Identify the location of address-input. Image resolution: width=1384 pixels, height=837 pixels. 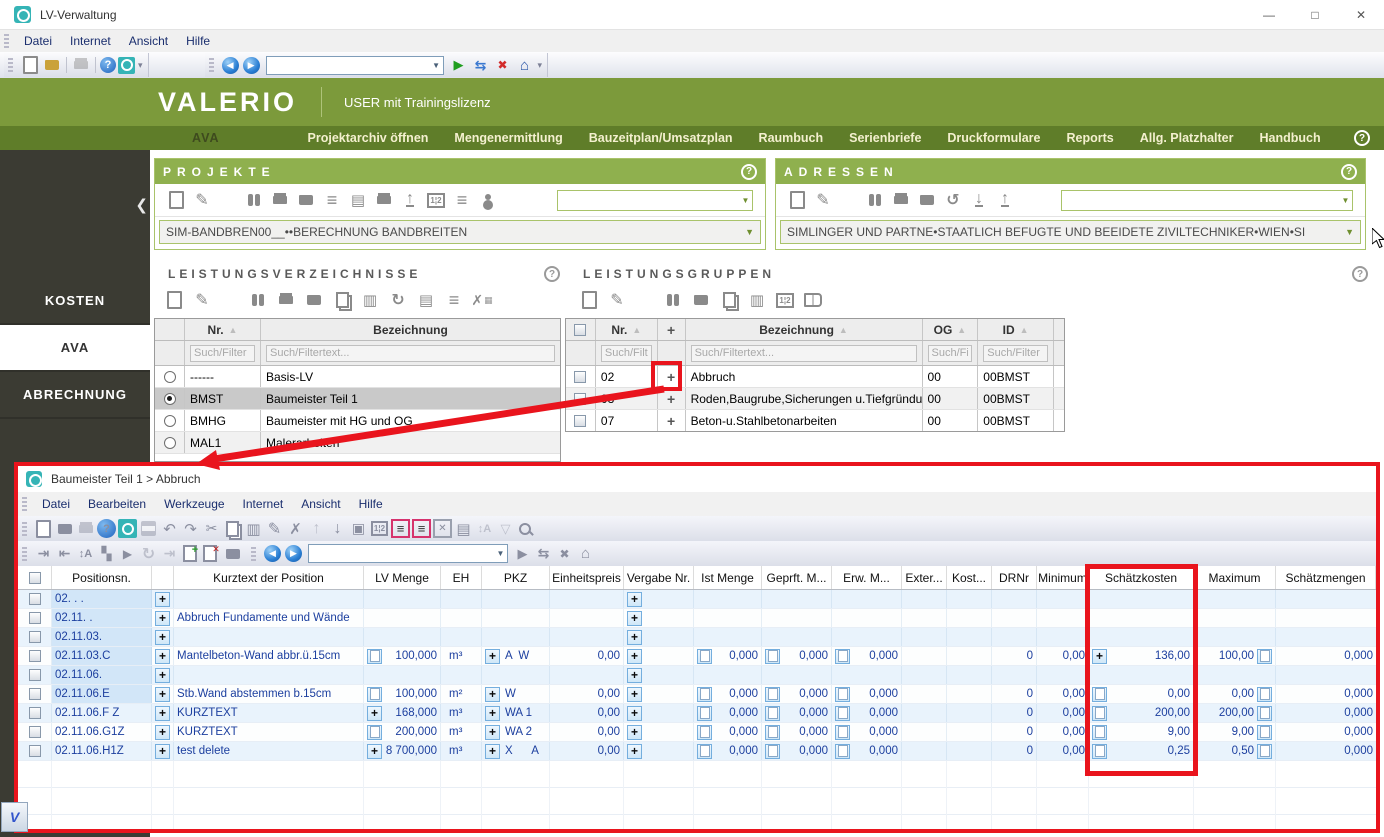
(348, 65).